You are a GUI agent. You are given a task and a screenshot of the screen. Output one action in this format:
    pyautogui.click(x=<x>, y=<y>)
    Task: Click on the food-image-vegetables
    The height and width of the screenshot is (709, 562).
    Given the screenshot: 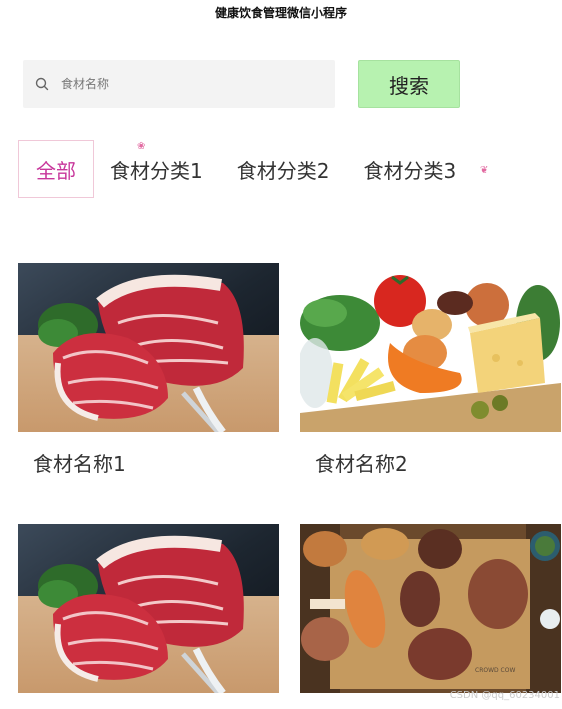 What is the action you would take?
    pyautogui.click(x=430, y=347)
    